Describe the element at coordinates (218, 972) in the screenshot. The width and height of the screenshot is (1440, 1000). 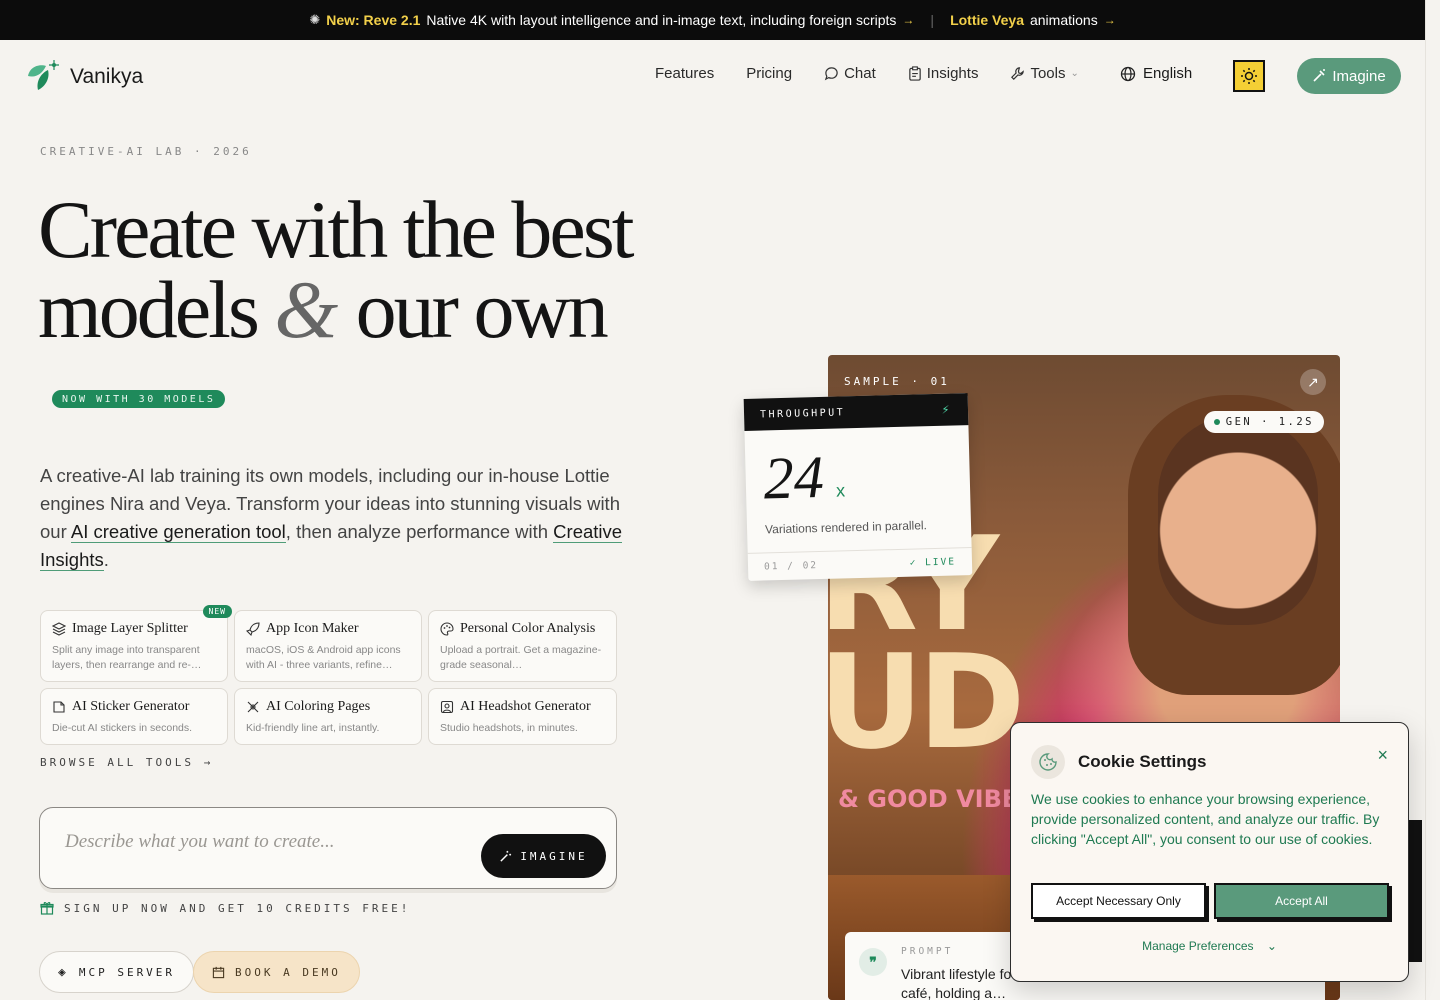
I see `calendar-icon` at that location.